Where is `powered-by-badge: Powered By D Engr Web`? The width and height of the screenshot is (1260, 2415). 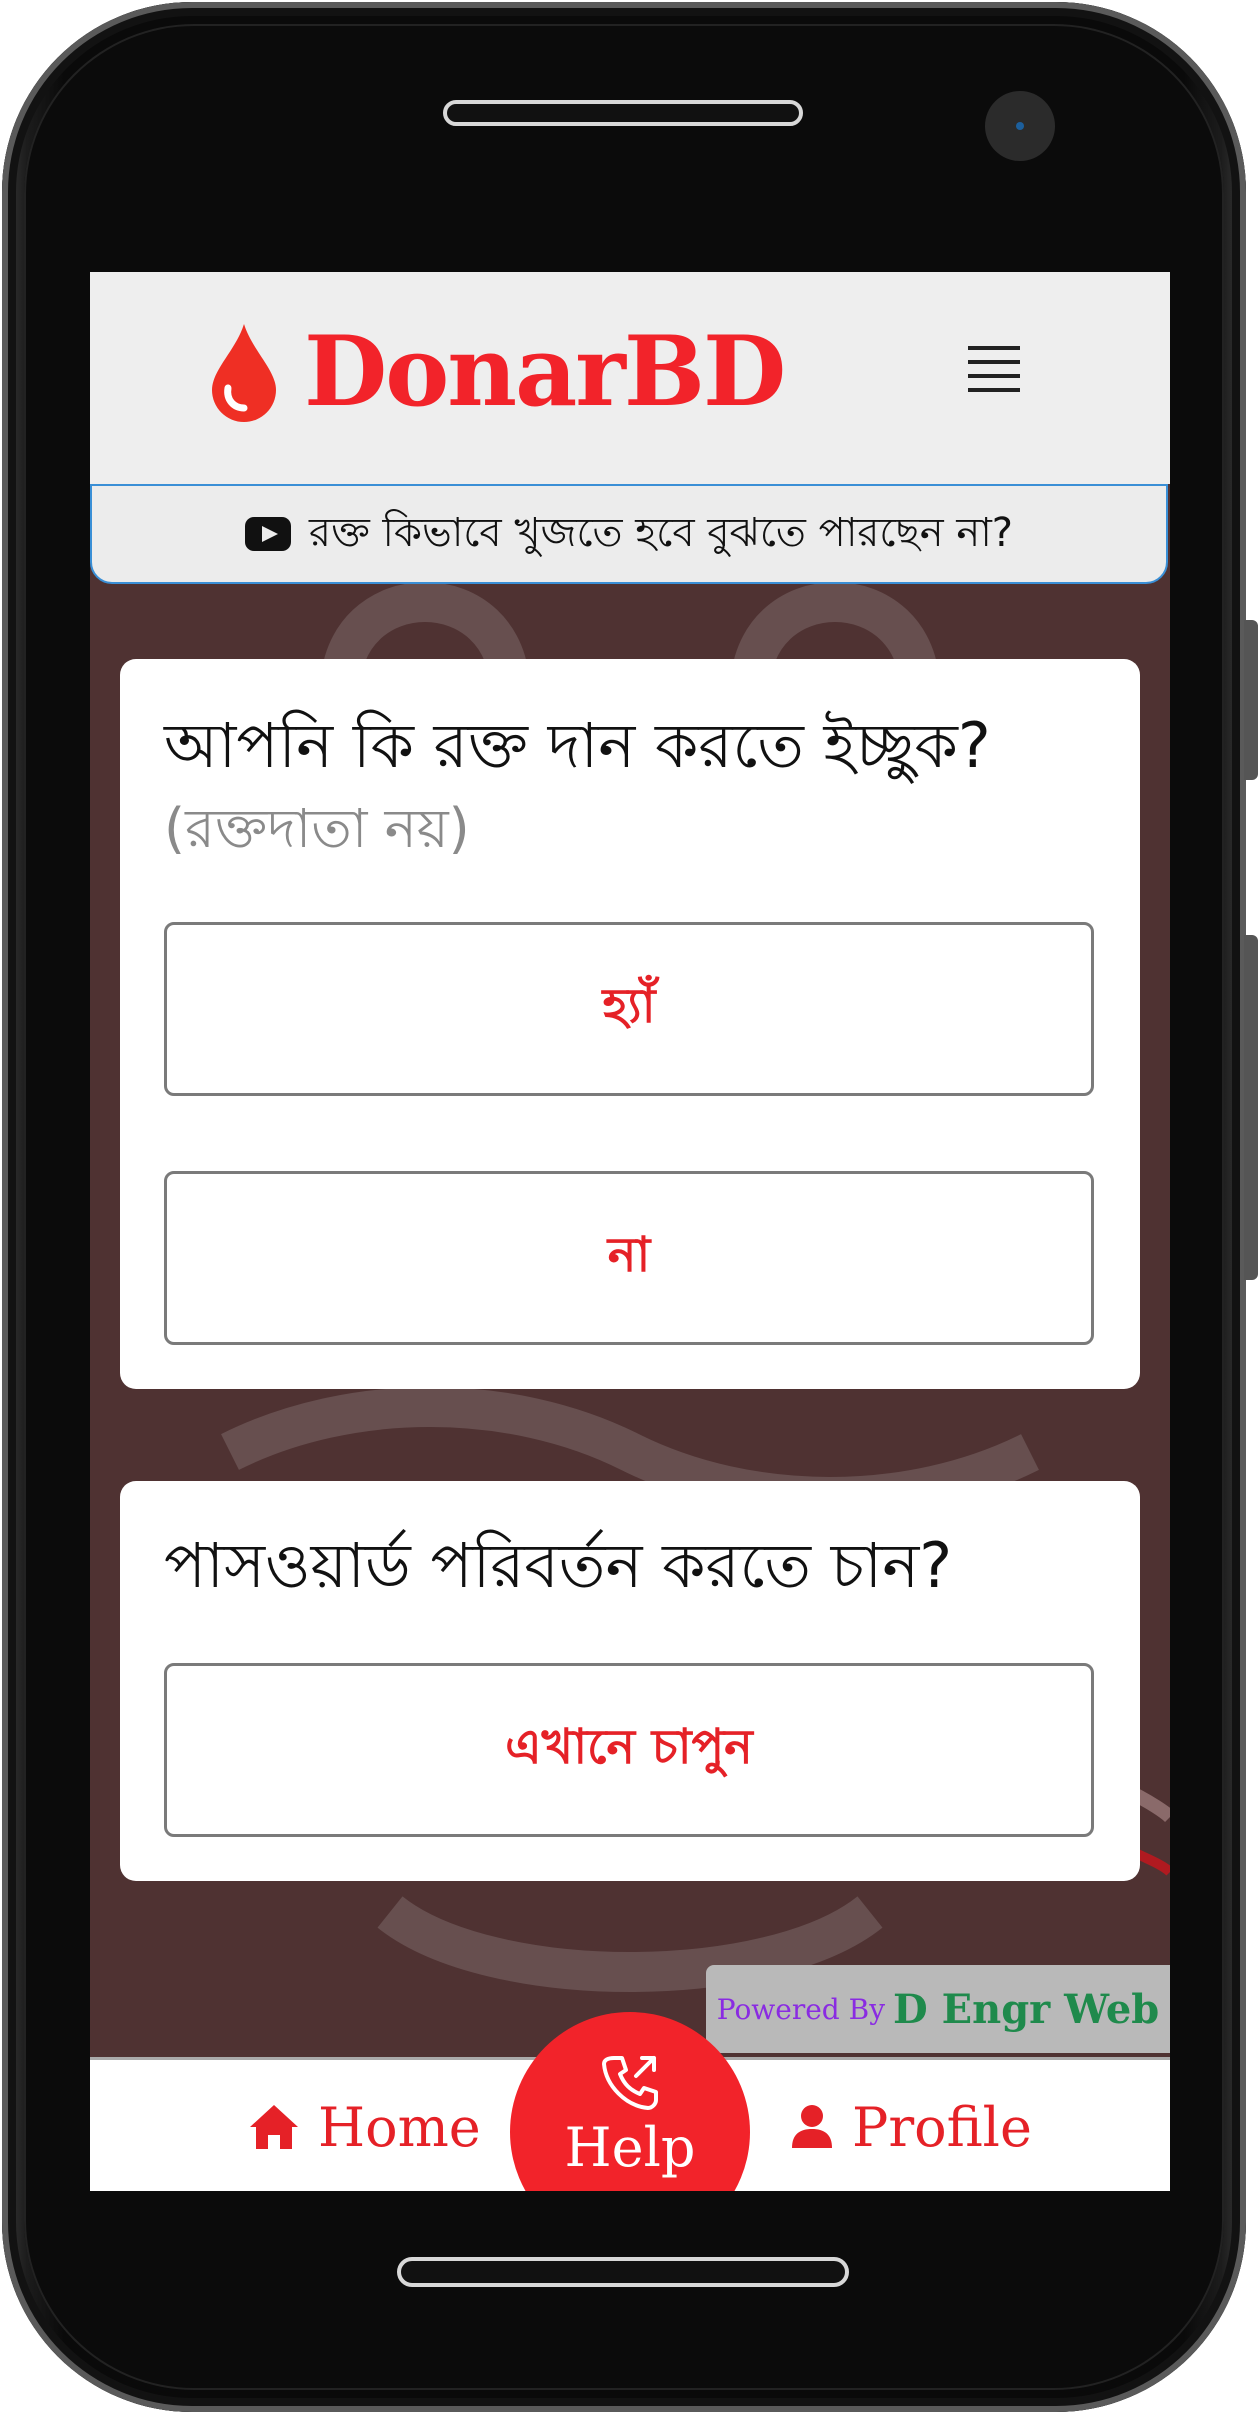
powered-by-badge: Powered By D Engr Web is located at coordinates (938, 2009).